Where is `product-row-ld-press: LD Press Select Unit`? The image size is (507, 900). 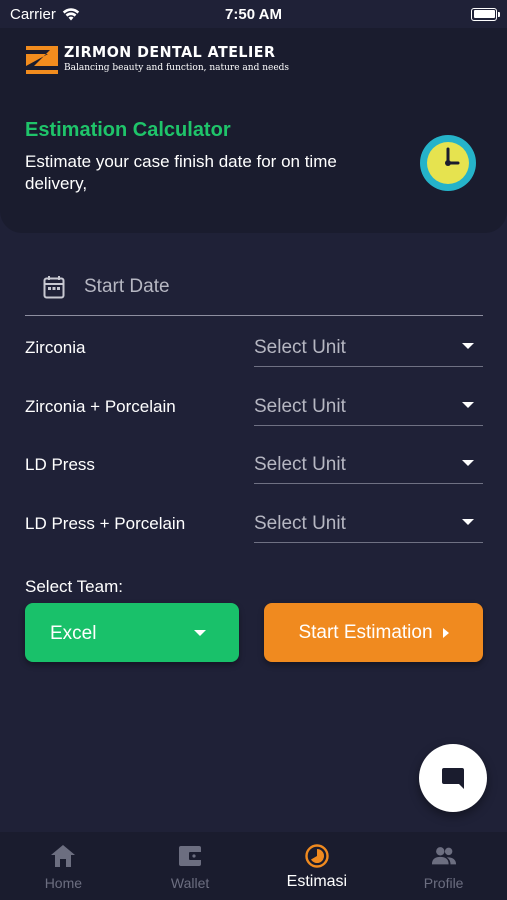
product-row-ld-press: LD Press Select Unit is located at coordinates (254, 464).